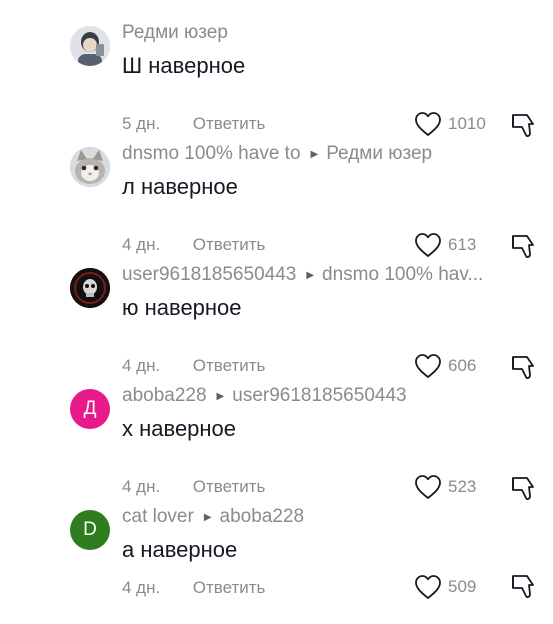 This screenshot has width=553, height=624. I want to click on like-count: 523, so click(462, 486).